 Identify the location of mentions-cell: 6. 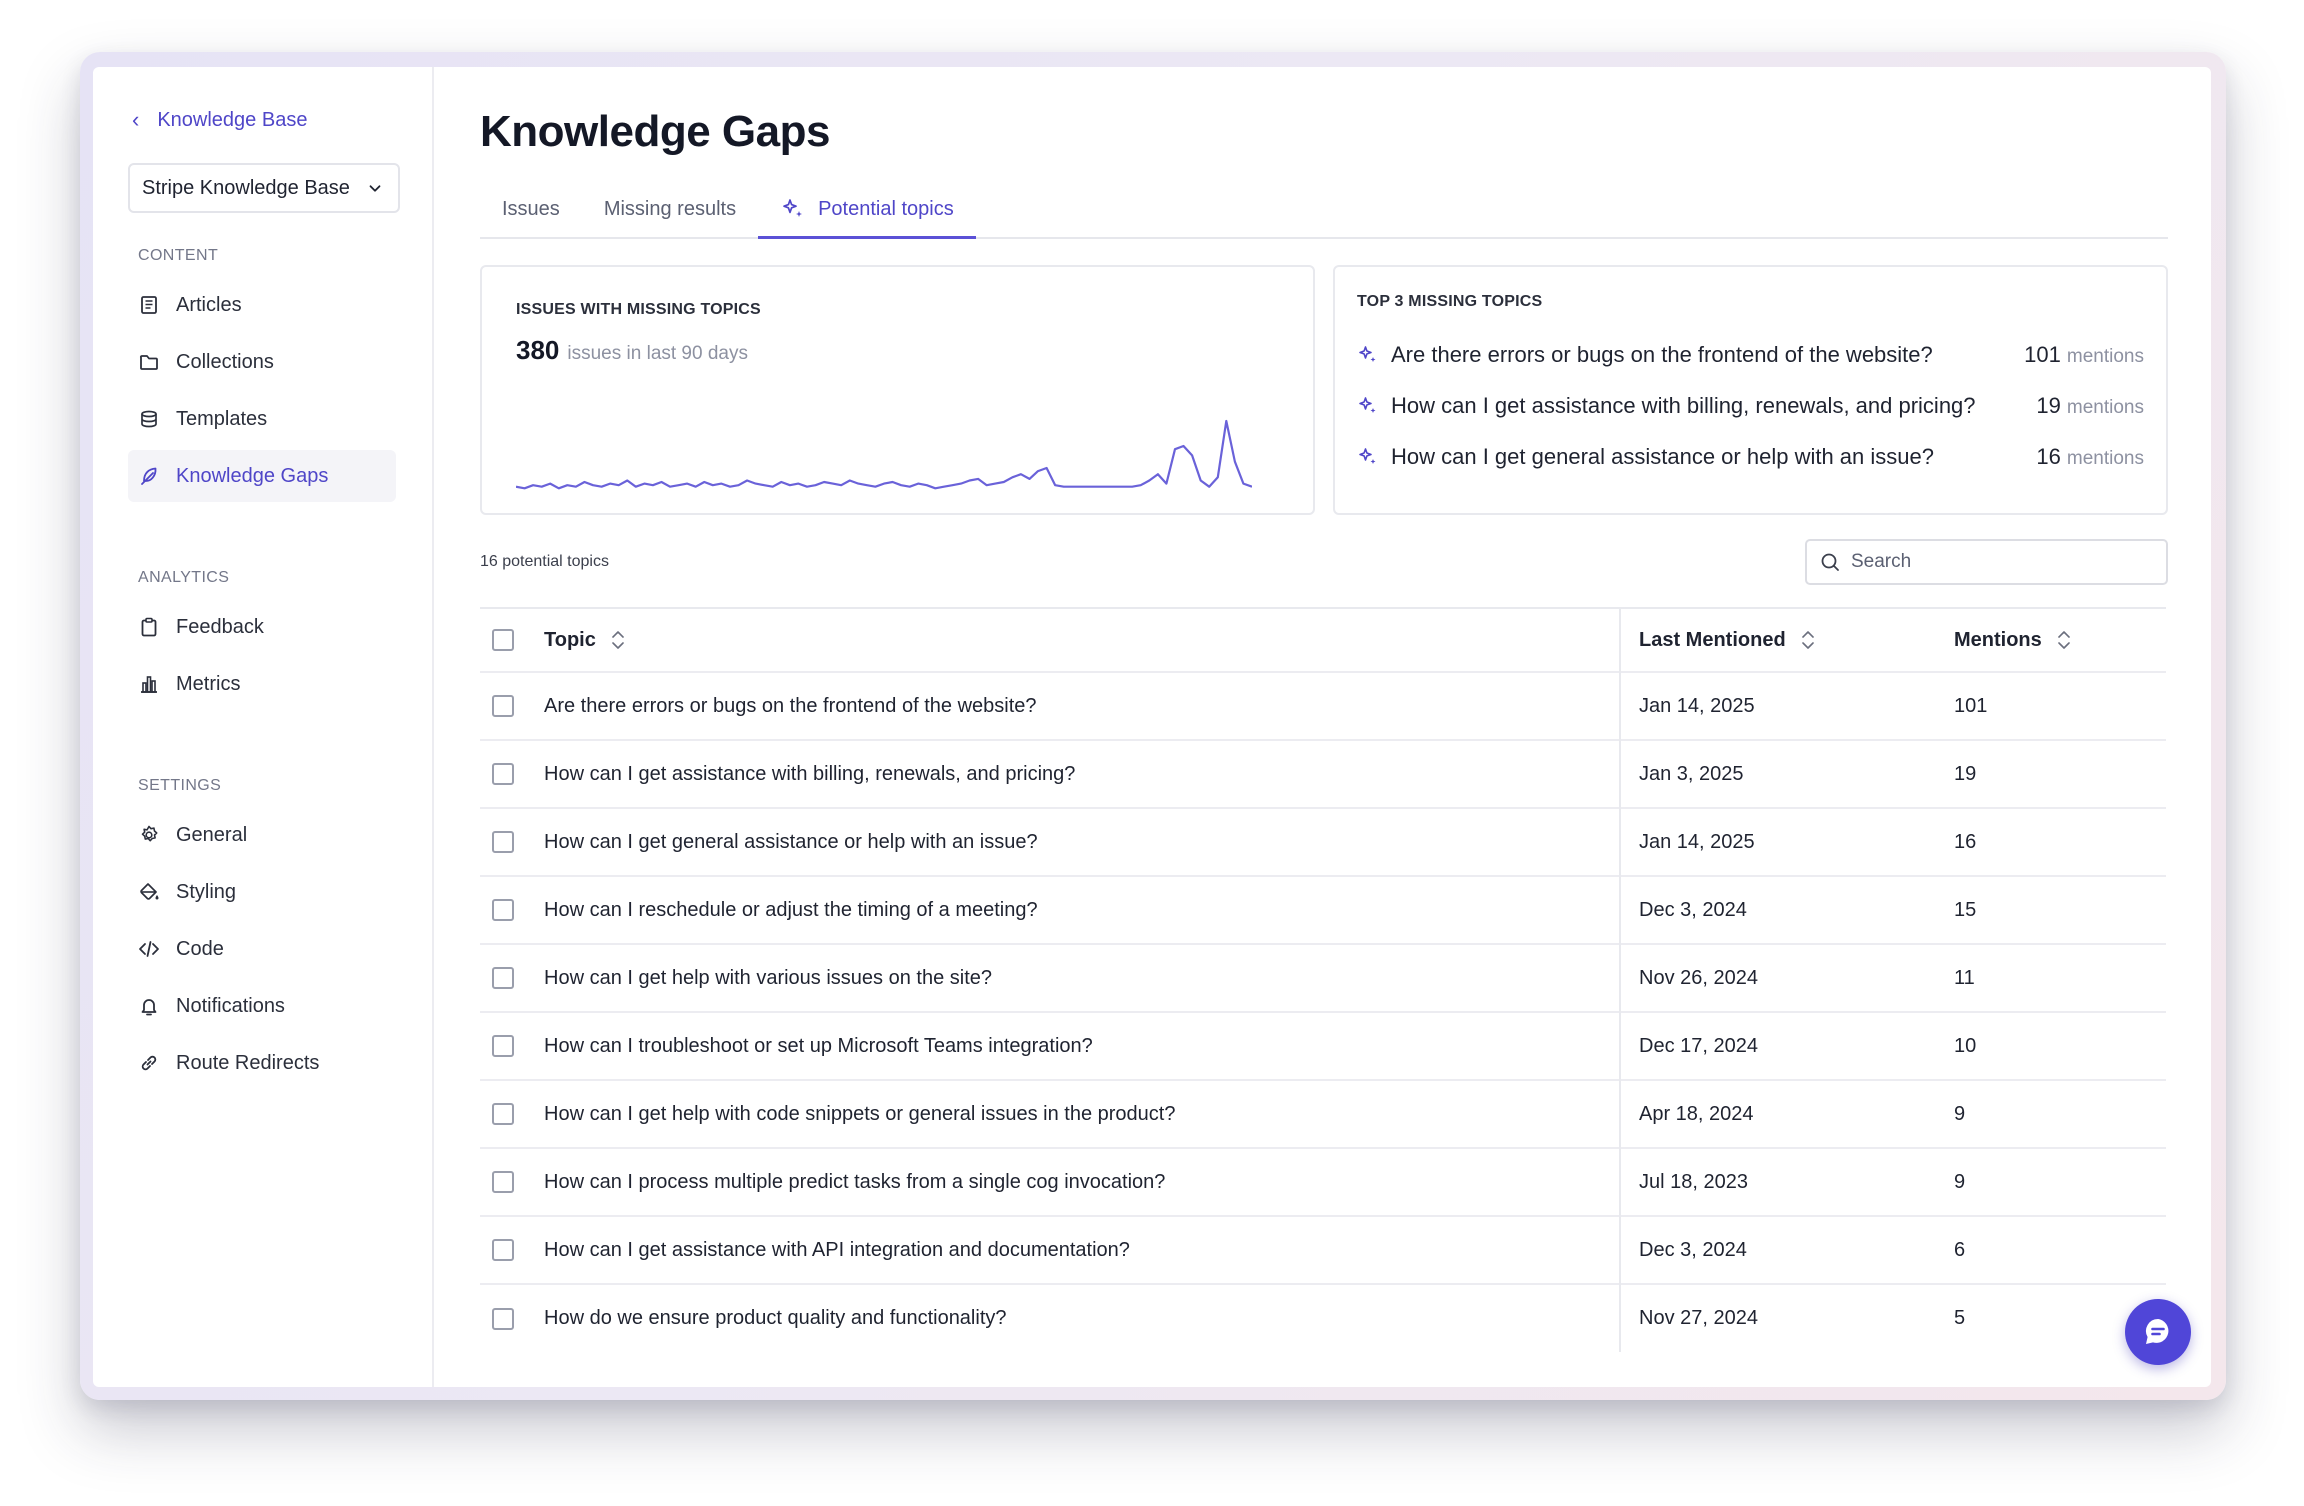
(1960, 1249).